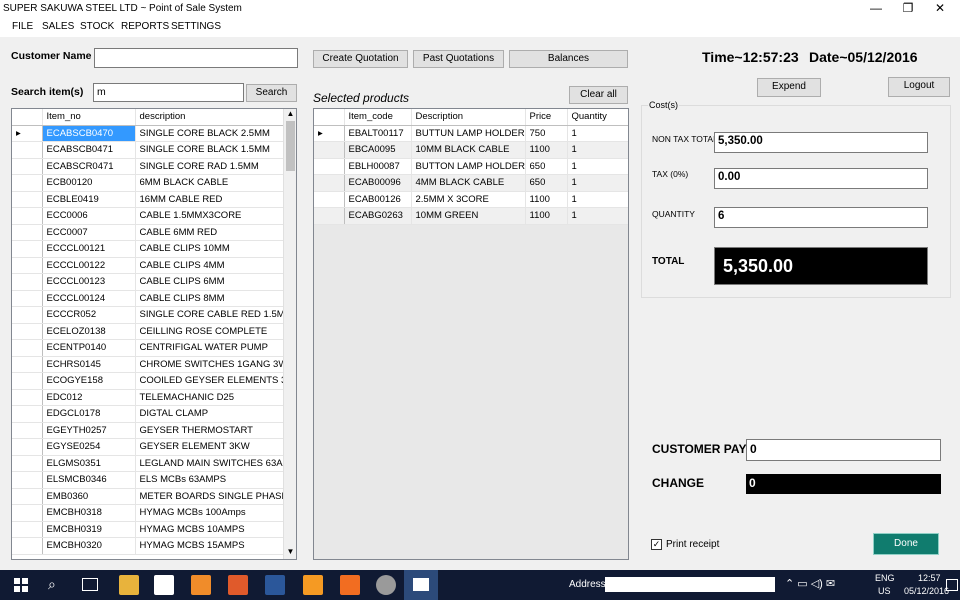  Describe the element at coordinates (378, 199) in the screenshot. I see `item-code-cell: ECAB00126` at that location.